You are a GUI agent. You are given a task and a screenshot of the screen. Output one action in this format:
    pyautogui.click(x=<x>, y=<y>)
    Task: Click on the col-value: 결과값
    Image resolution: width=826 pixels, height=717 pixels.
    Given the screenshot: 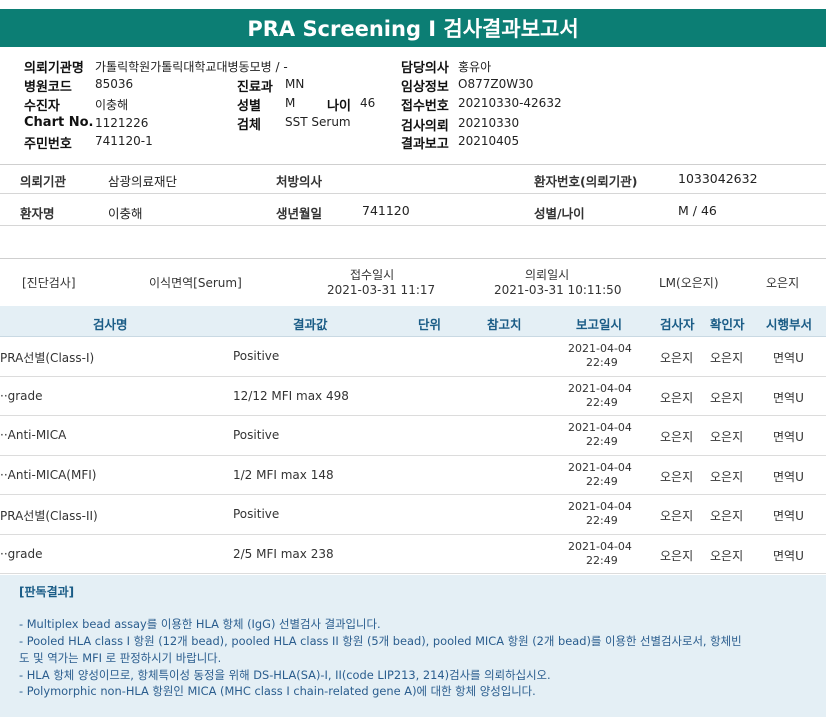 What is the action you would take?
    pyautogui.click(x=310, y=324)
    